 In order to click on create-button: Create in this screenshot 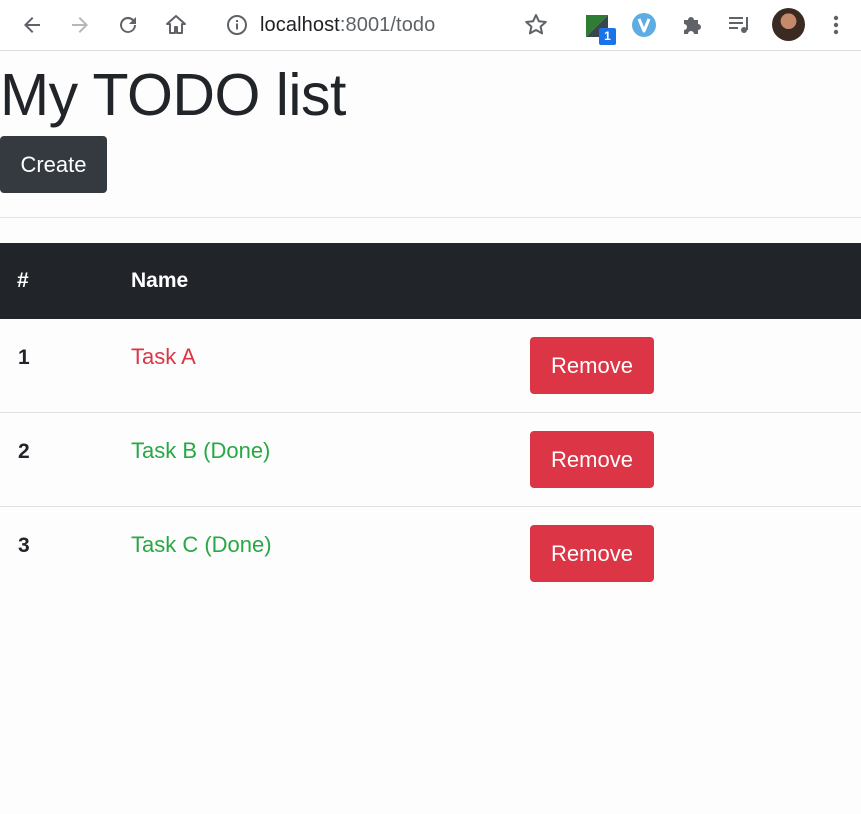, I will do `click(53, 164)`.